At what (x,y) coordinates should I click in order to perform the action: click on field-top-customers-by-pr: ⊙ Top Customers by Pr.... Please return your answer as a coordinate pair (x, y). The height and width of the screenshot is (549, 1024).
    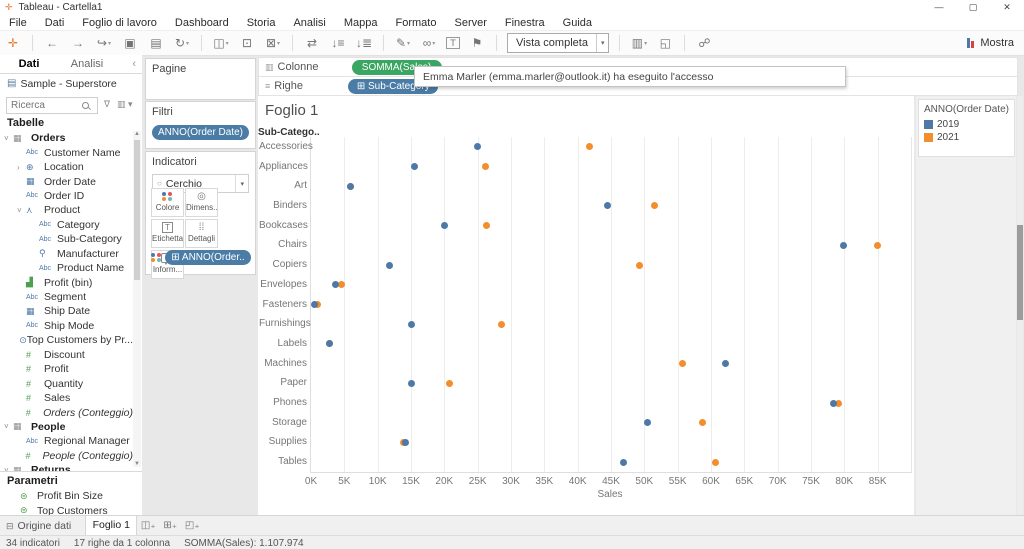
    Looking at the image, I should click on (66, 340).